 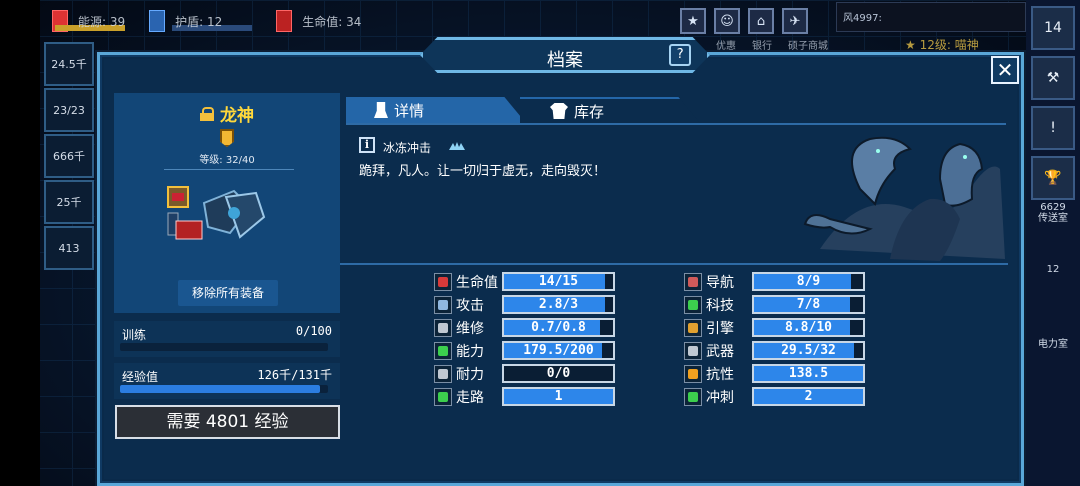 I want to click on stat-bar: 7/8, so click(x=808, y=304).